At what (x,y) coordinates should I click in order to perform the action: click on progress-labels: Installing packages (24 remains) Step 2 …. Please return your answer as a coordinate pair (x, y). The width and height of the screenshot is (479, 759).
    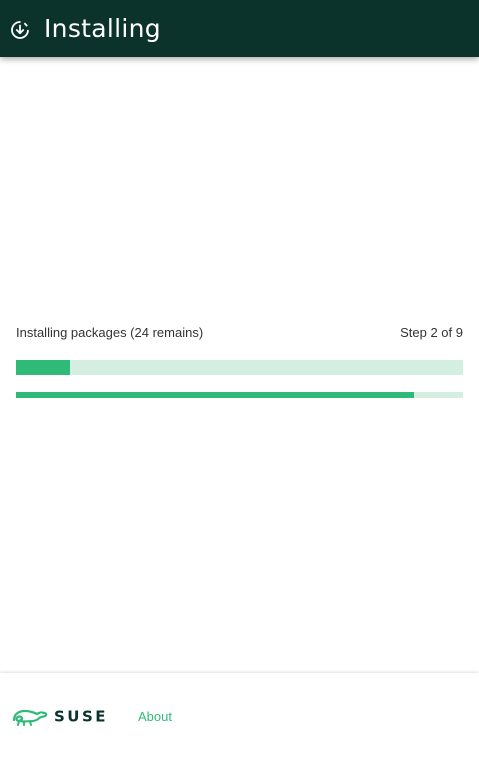
    Looking at the image, I should click on (239, 333).